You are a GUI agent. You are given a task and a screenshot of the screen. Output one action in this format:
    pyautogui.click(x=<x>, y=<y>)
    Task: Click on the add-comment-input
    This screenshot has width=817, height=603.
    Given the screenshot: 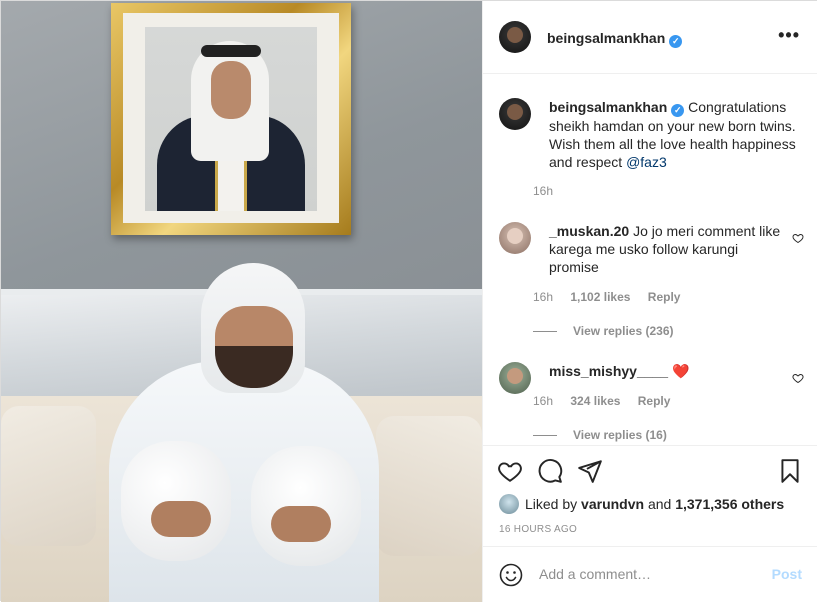 What is the action you would take?
    pyautogui.click(x=649, y=574)
    